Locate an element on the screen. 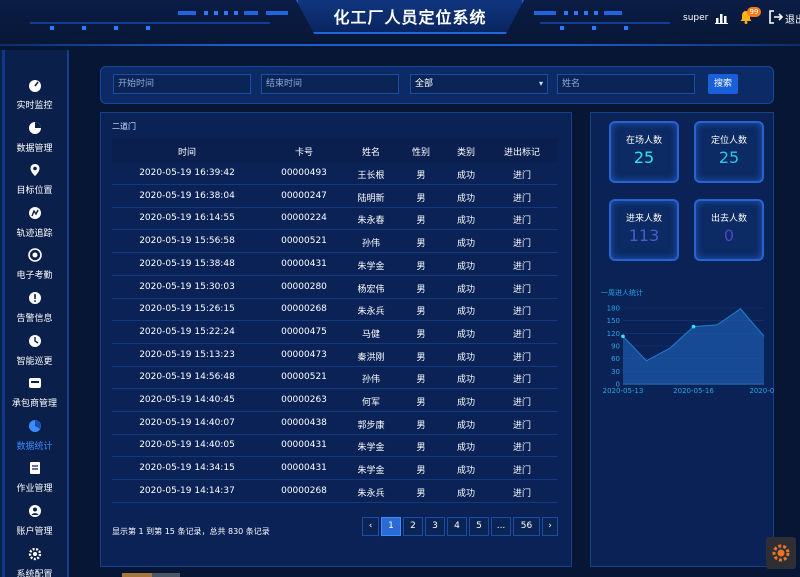  prev-page-button: ‹ is located at coordinates (370, 526).